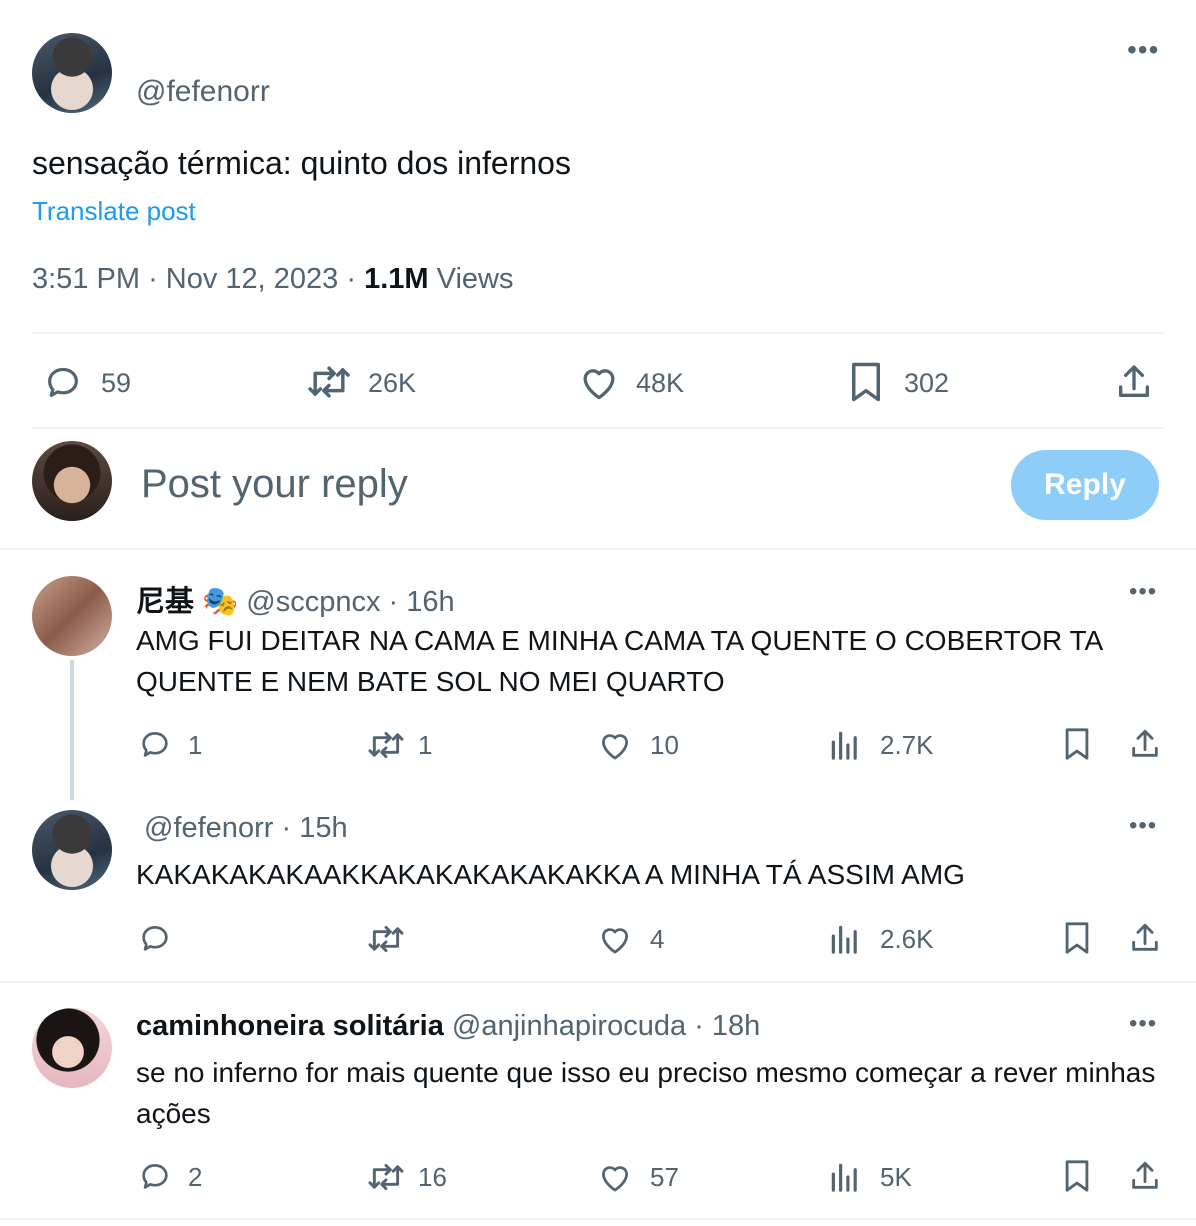 Image resolution: width=1196 pixels, height=1226 pixels. What do you see at coordinates (165, 602) in the screenshot?
I see `reply-author-name: 尼基` at bounding box center [165, 602].